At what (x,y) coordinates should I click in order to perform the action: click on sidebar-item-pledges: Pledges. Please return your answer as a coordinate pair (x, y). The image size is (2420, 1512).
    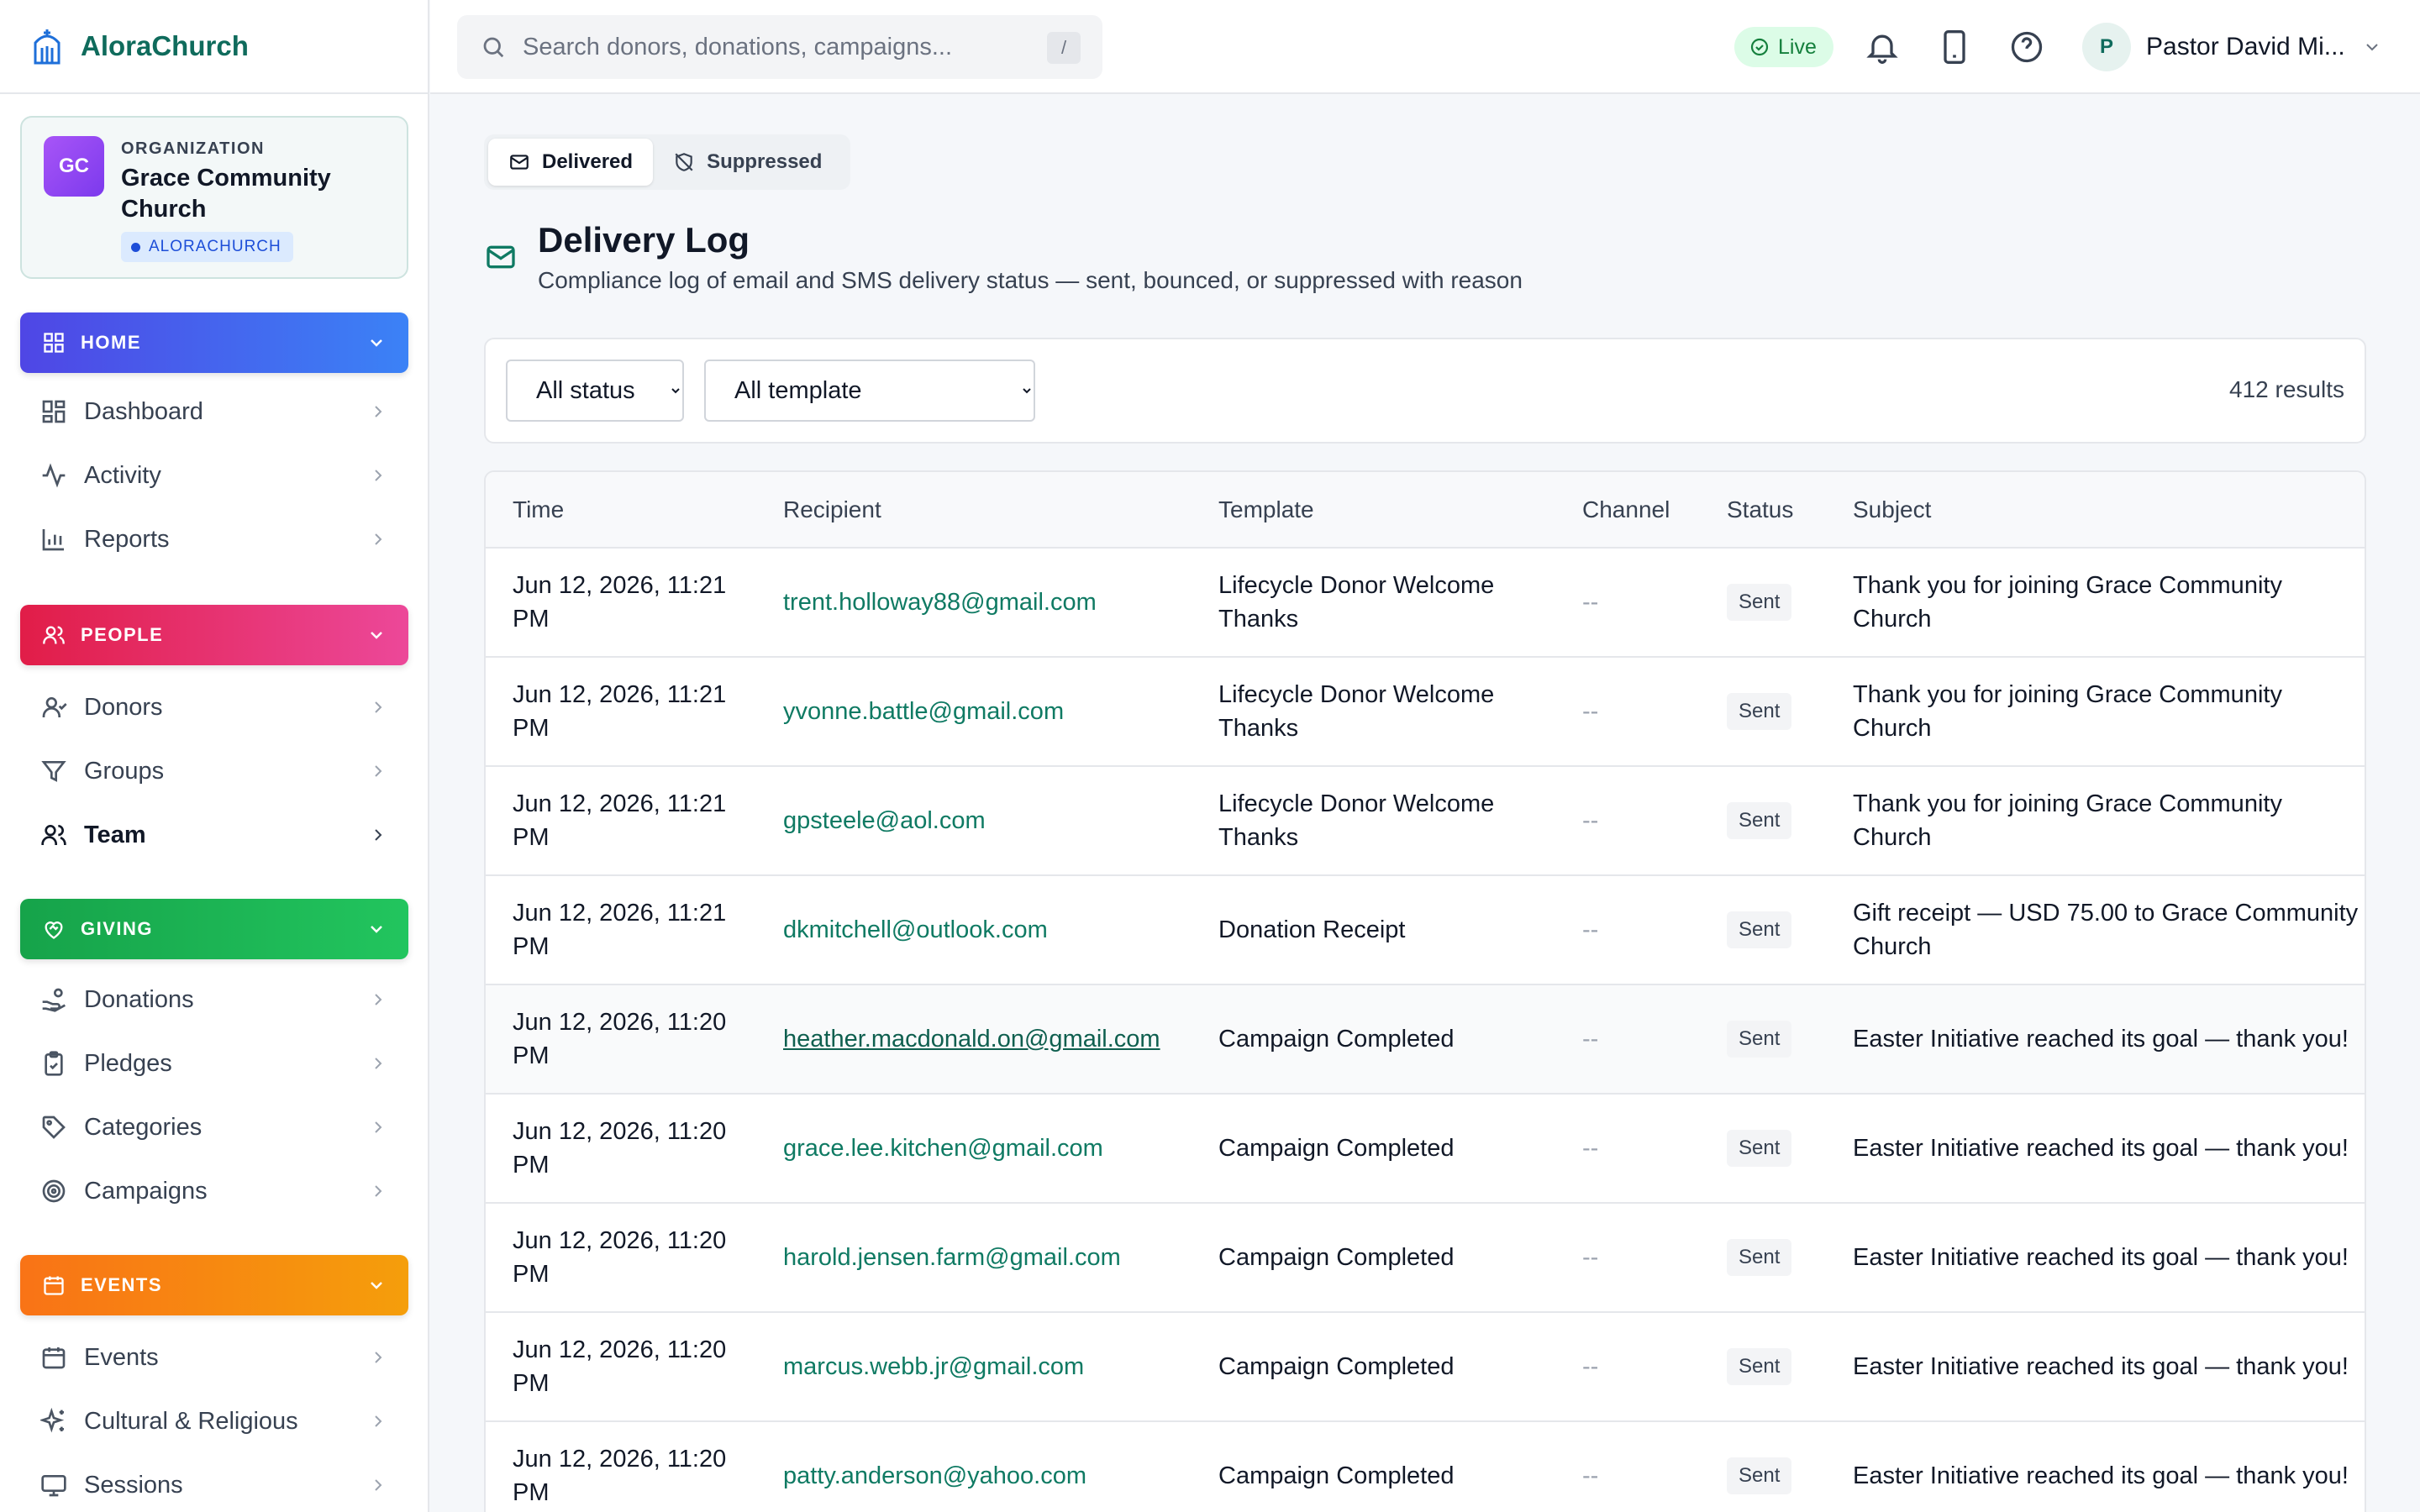
    Looking at the image, I should click on (214, 1063).